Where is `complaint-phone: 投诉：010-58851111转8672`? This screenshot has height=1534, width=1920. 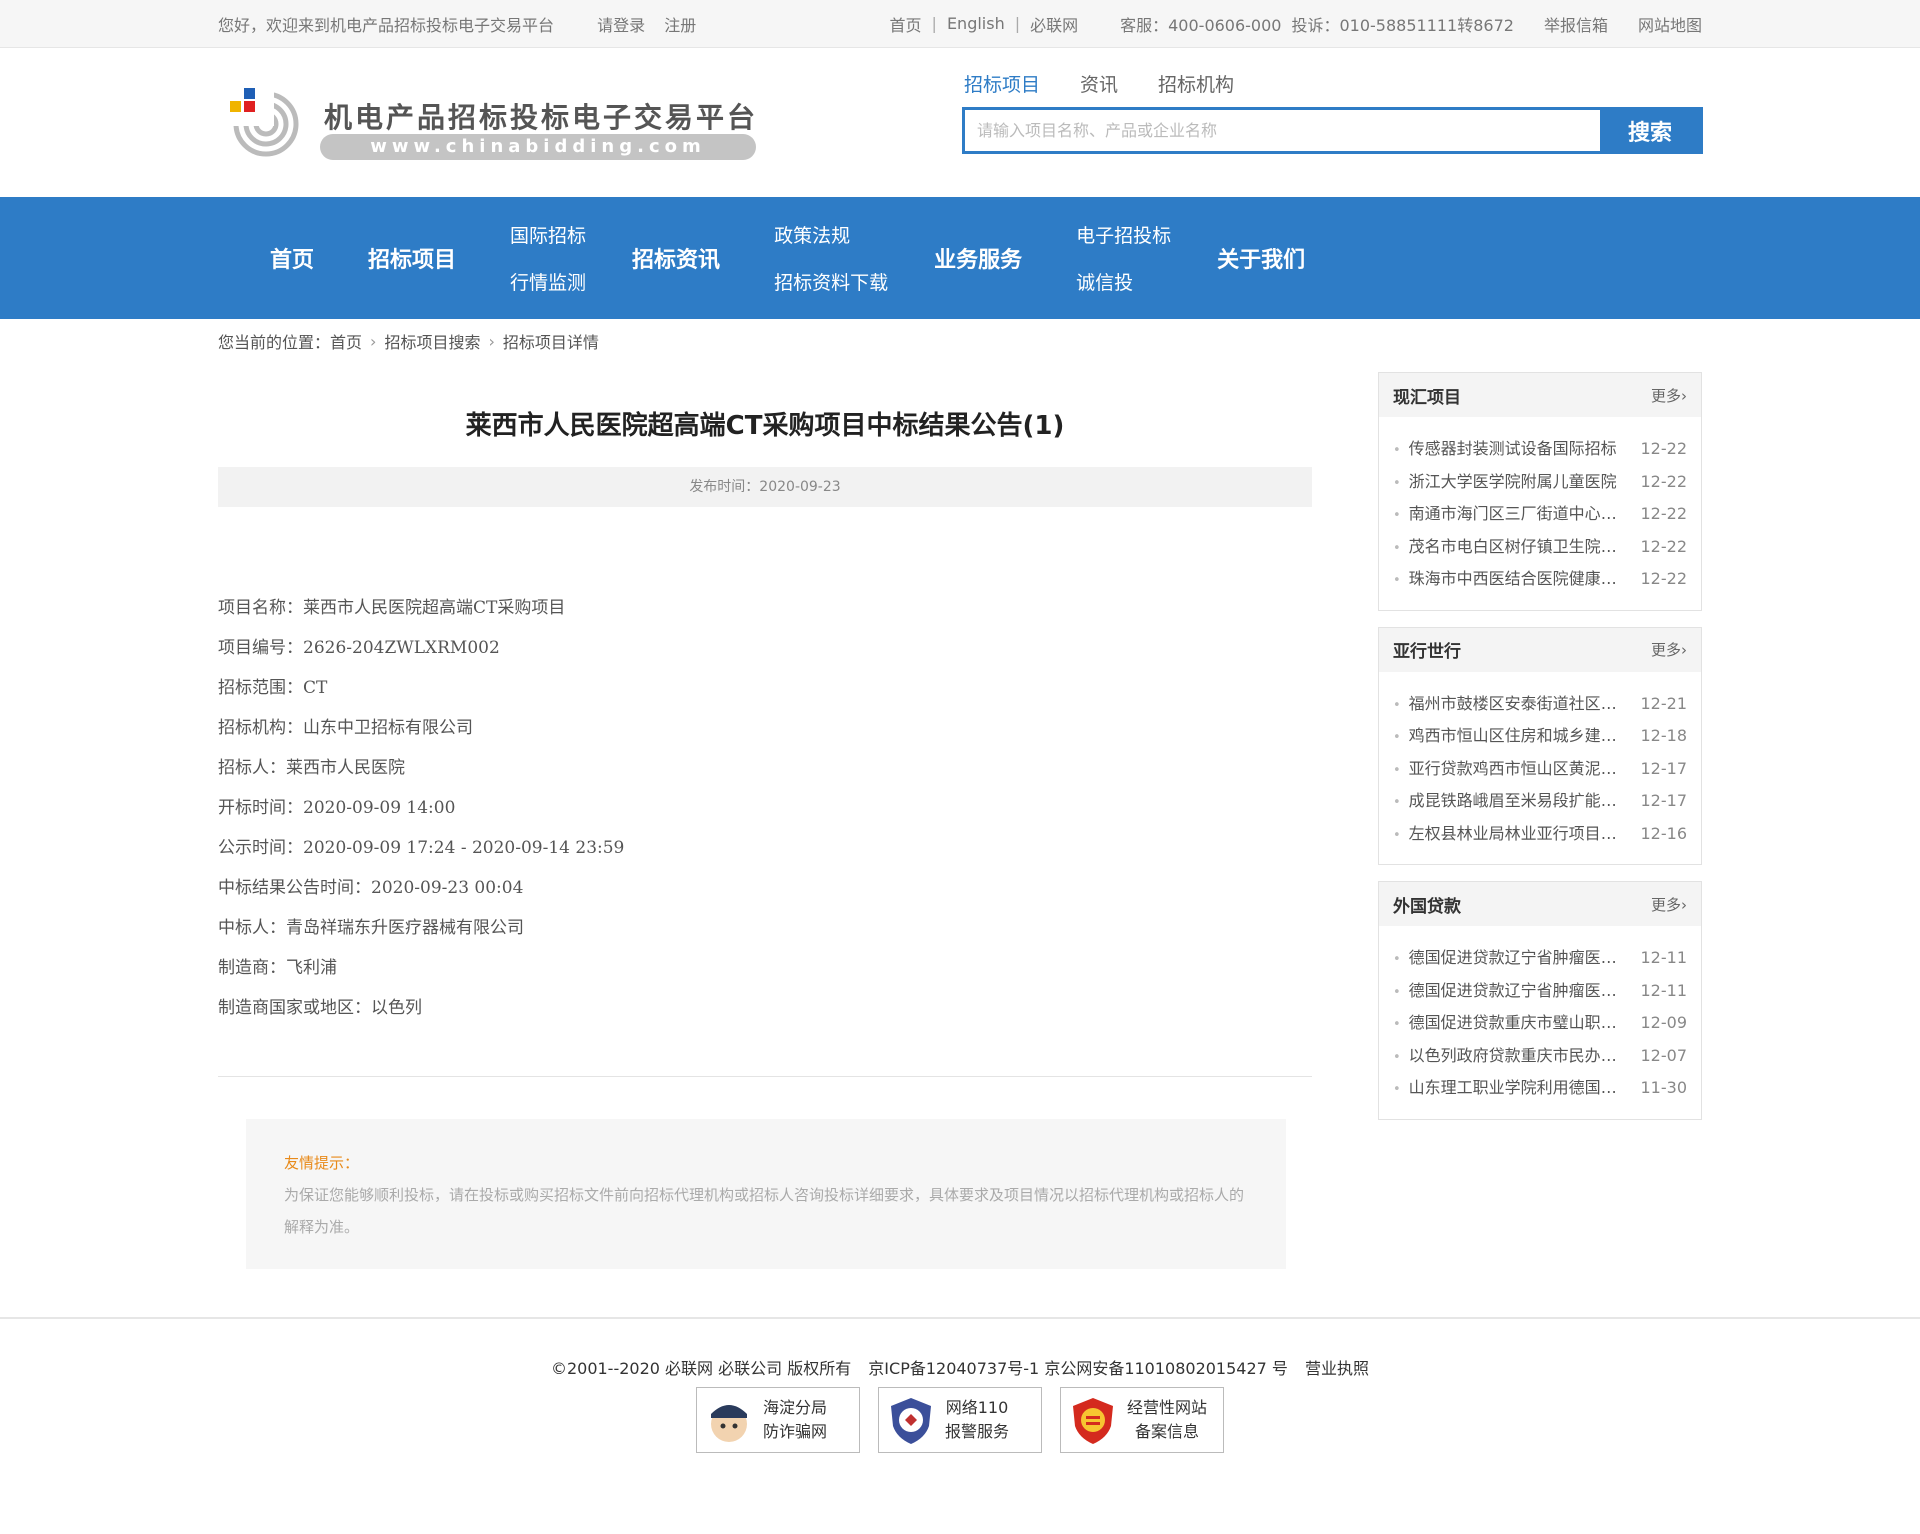 complaint-phone: 投诉：010-58851111转8672 is located at coordinates (1402, 25).